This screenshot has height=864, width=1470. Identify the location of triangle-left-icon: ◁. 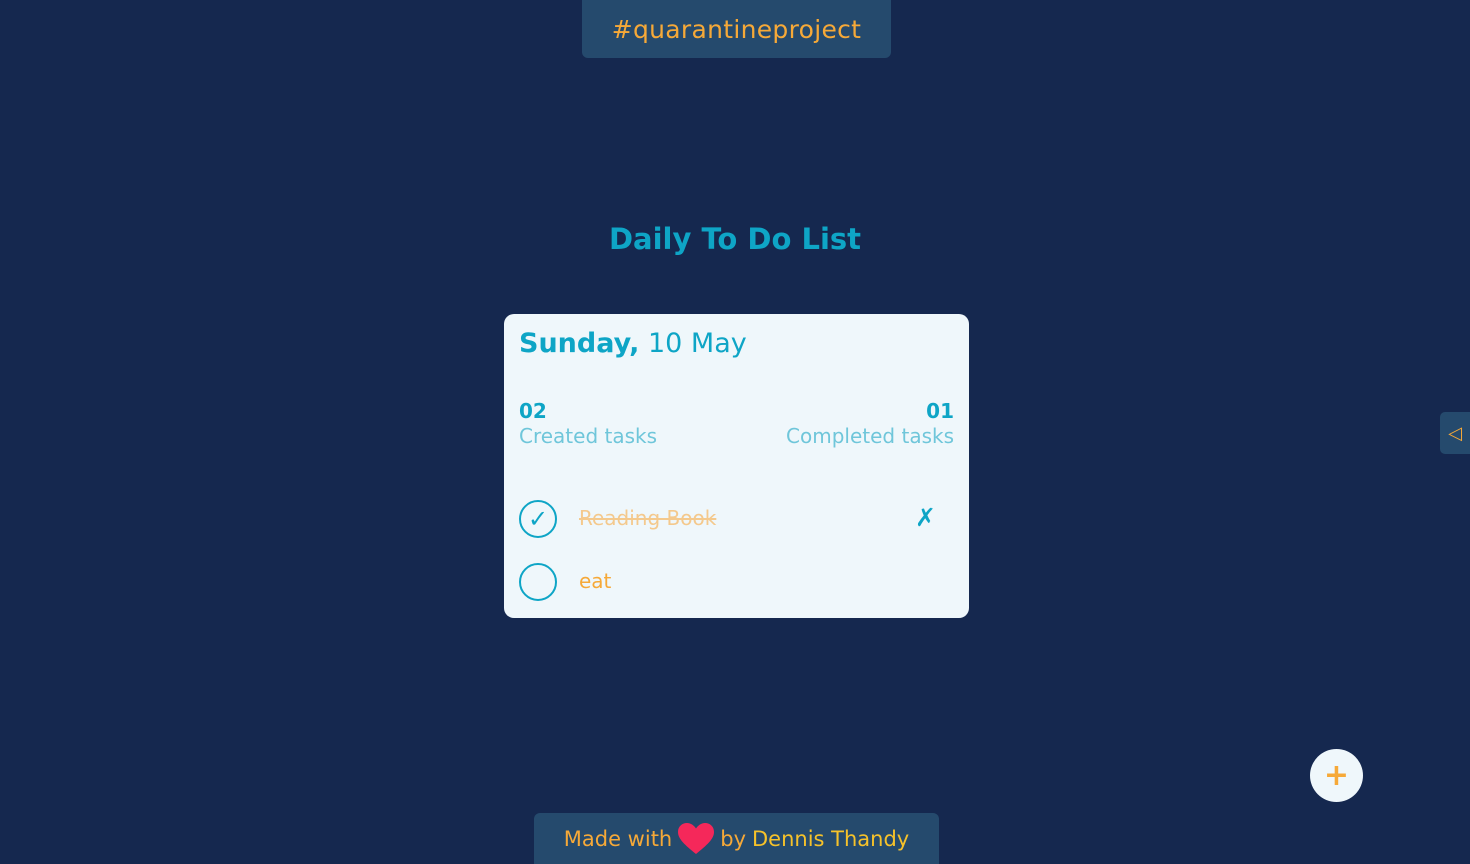
(1455, 433).